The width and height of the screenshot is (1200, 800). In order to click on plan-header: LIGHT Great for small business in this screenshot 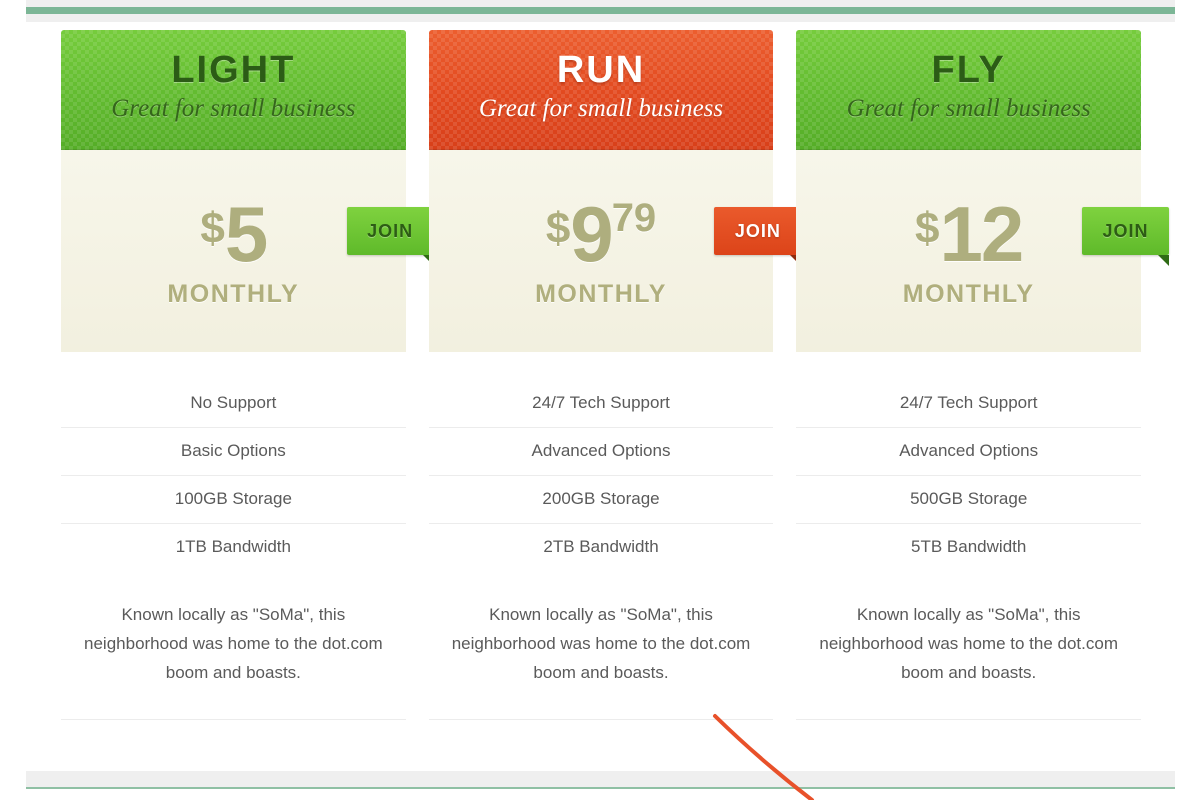, I will do `click(233, 90)`.